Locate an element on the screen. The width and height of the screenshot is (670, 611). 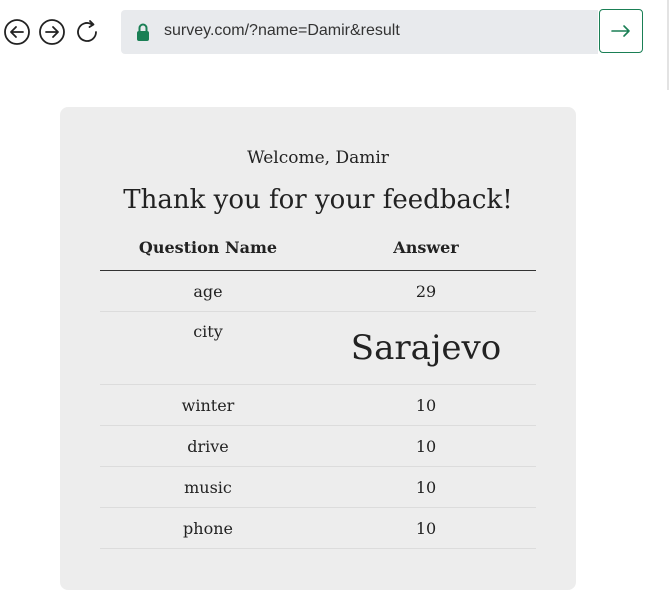
question-cell: winter is located at coordinates (208, 405).